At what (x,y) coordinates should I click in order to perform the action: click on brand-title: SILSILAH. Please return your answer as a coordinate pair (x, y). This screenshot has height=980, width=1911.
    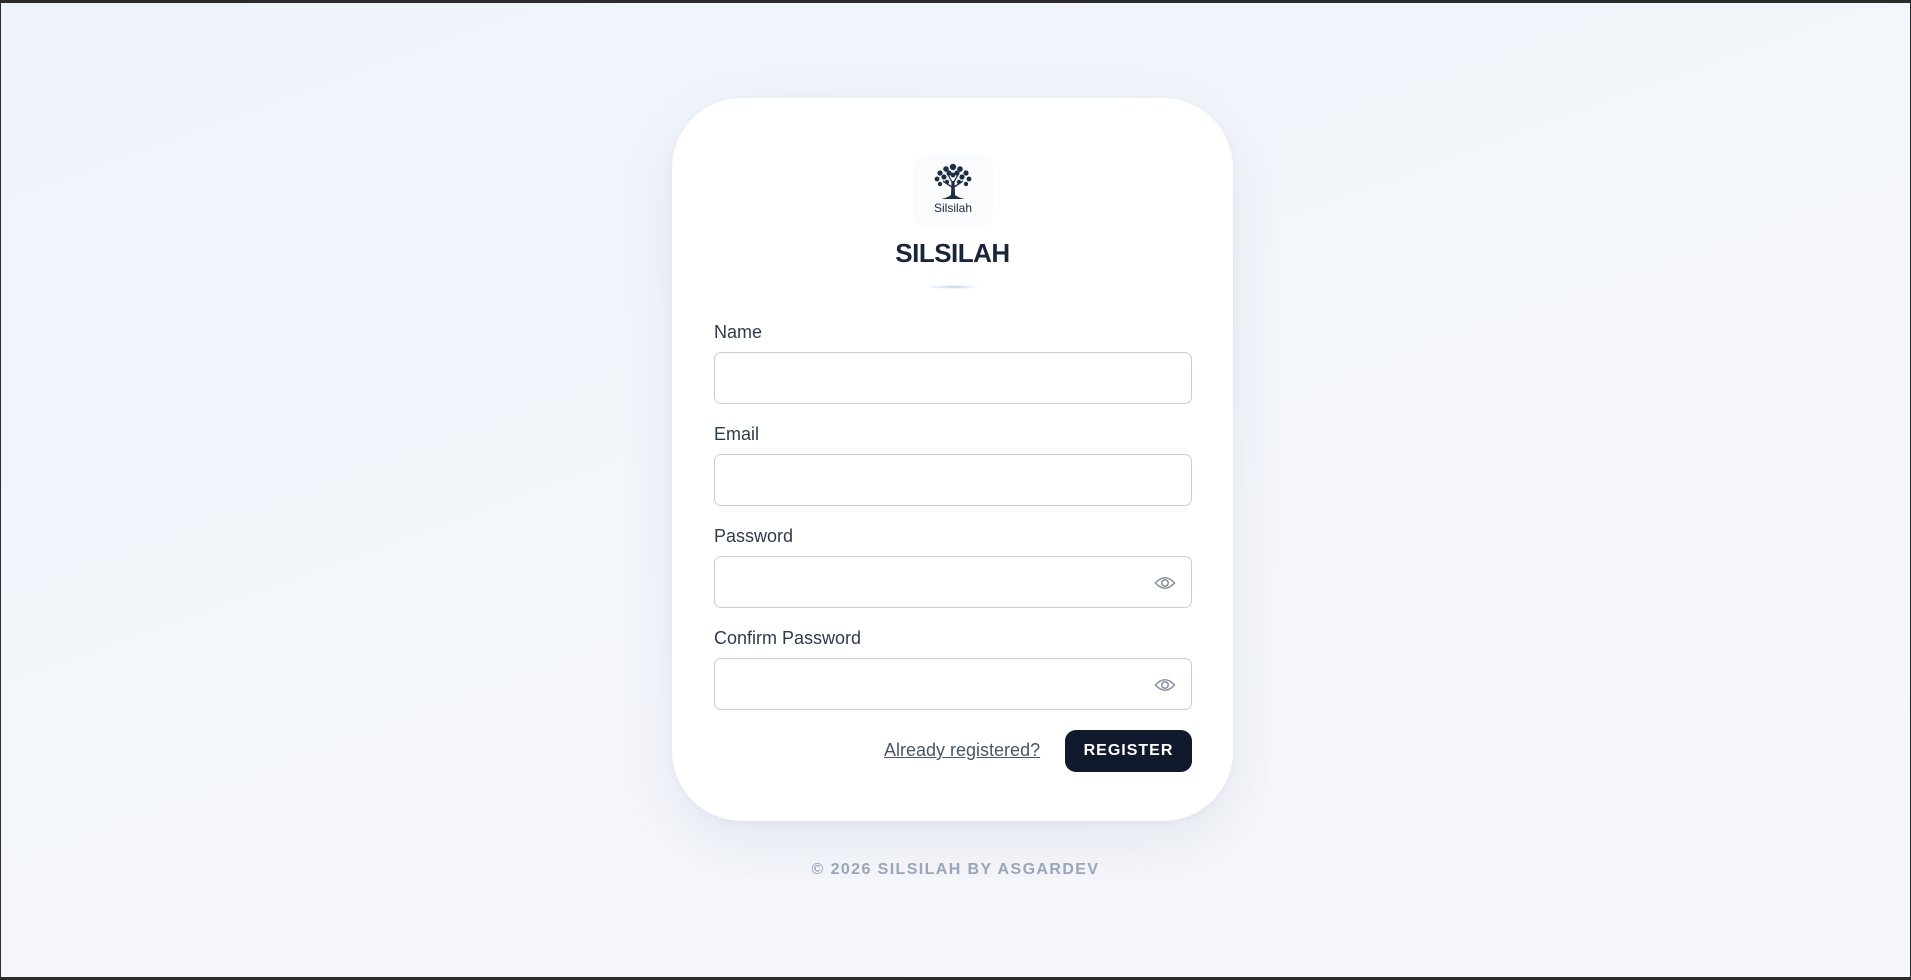
    Looking at the image, I should click on (952, 253).